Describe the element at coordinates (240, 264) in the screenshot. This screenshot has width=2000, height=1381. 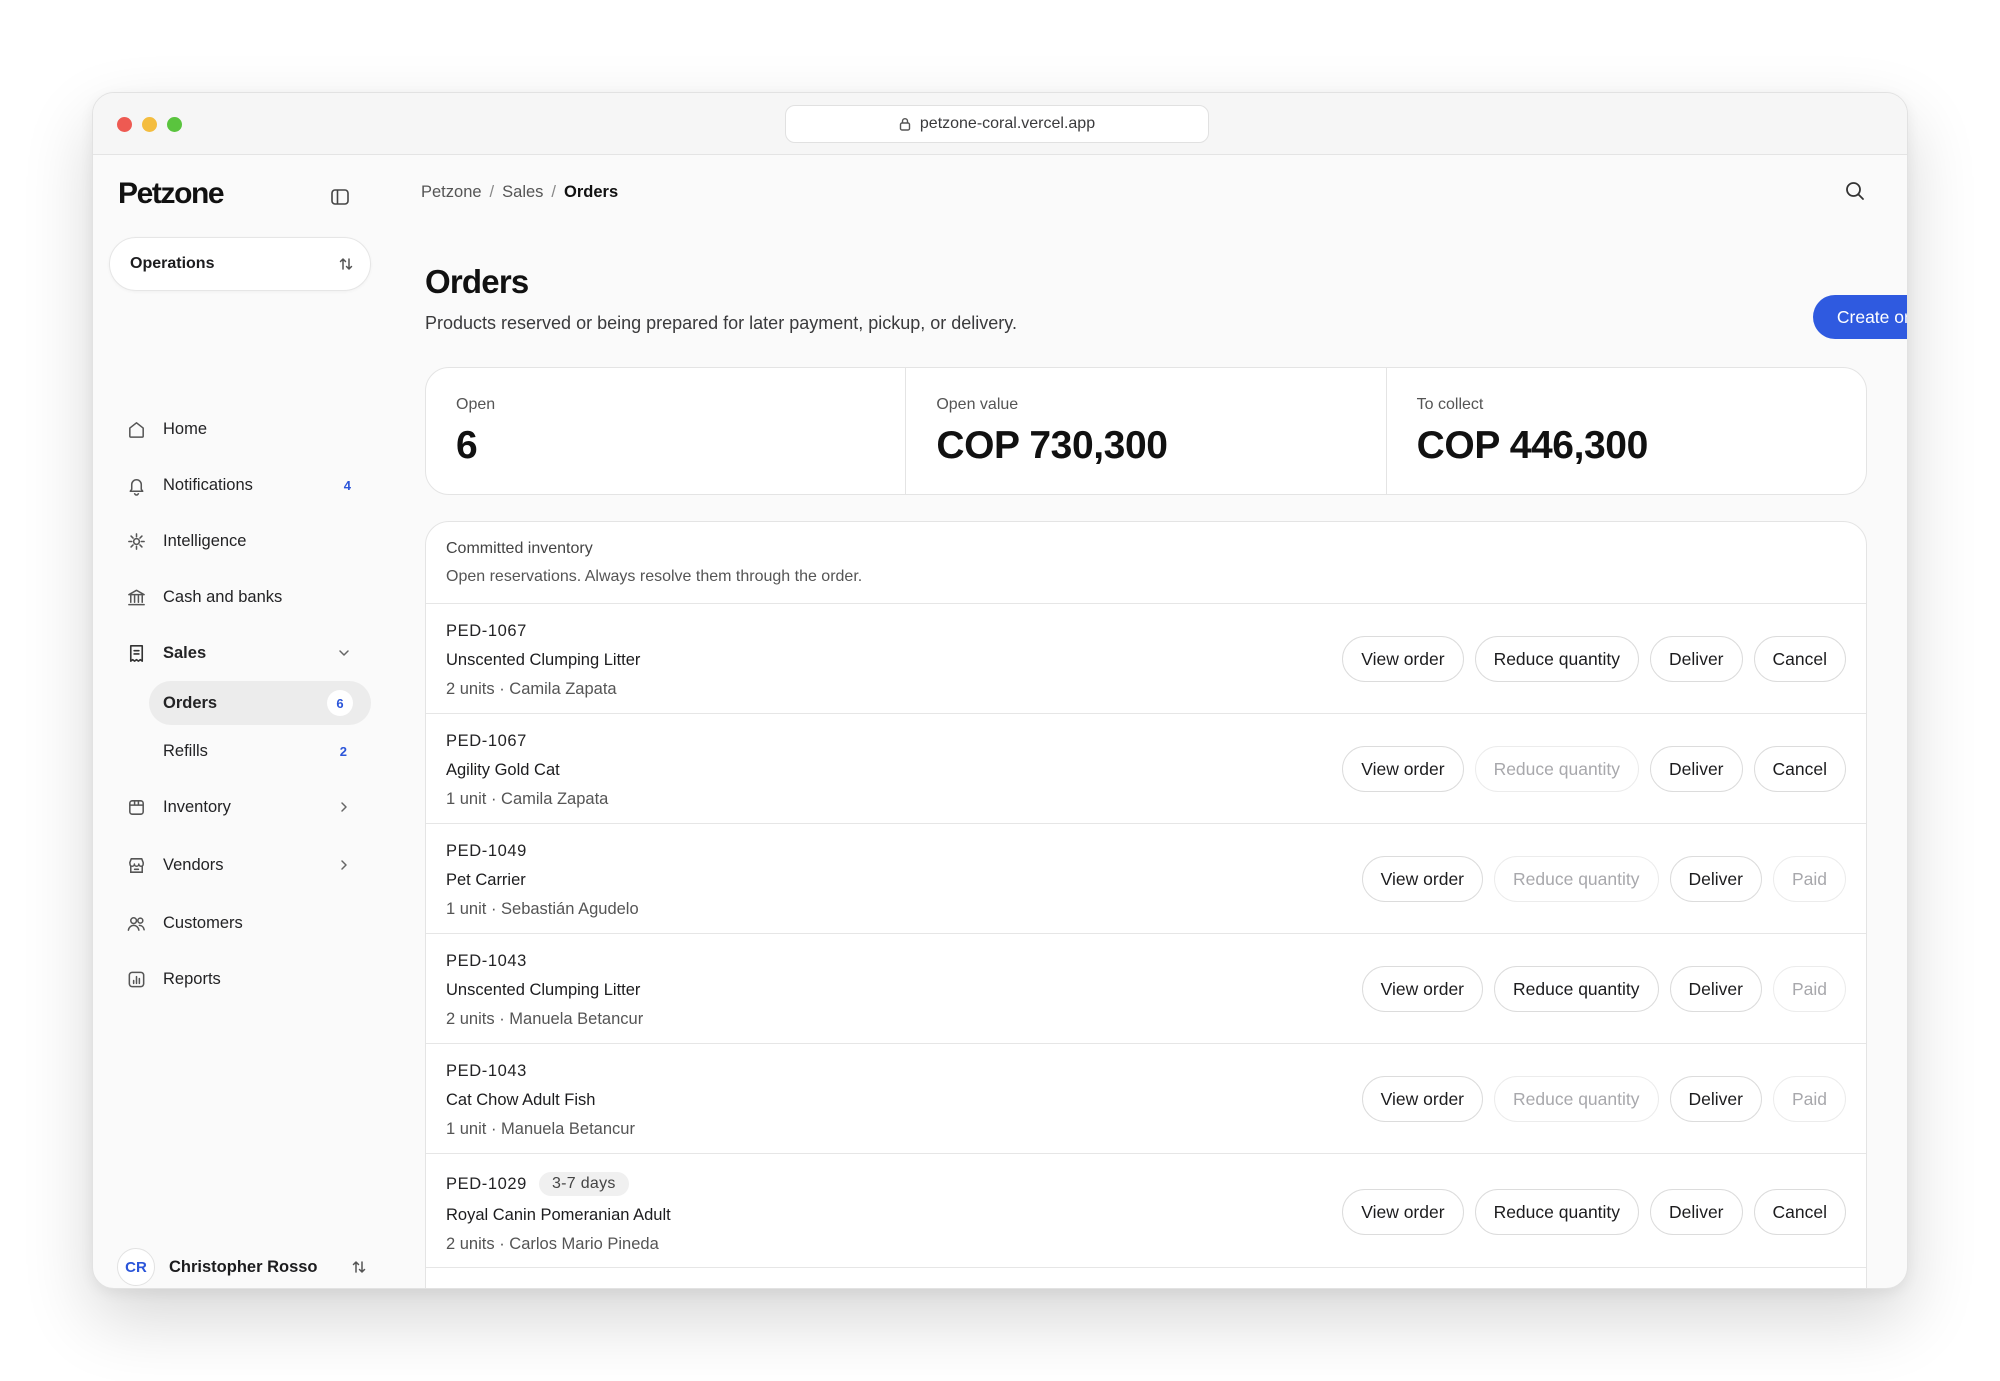
I see `workspace-switcher: Operations` at that location.